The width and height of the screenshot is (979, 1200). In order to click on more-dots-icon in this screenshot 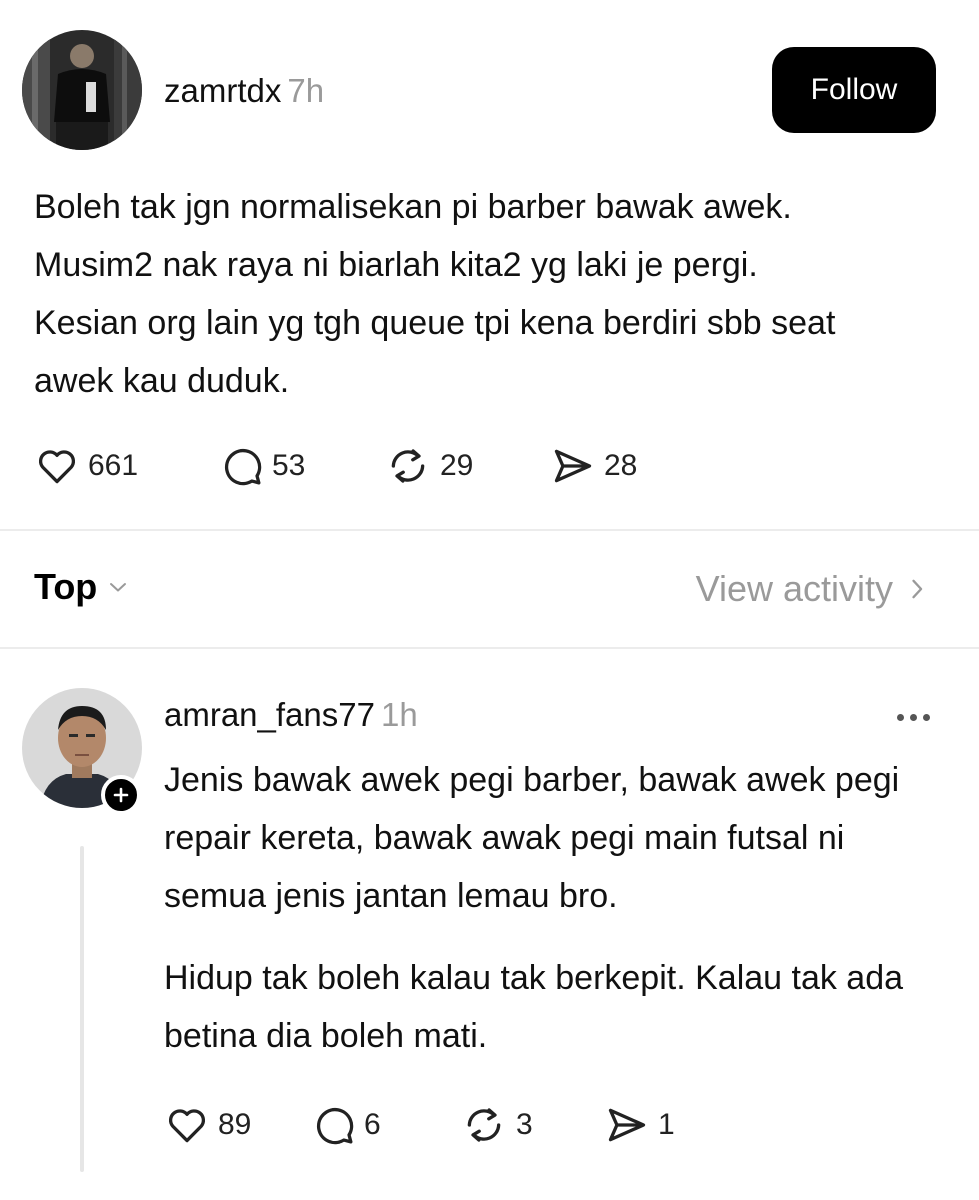, I will do `click(913, 717)`.